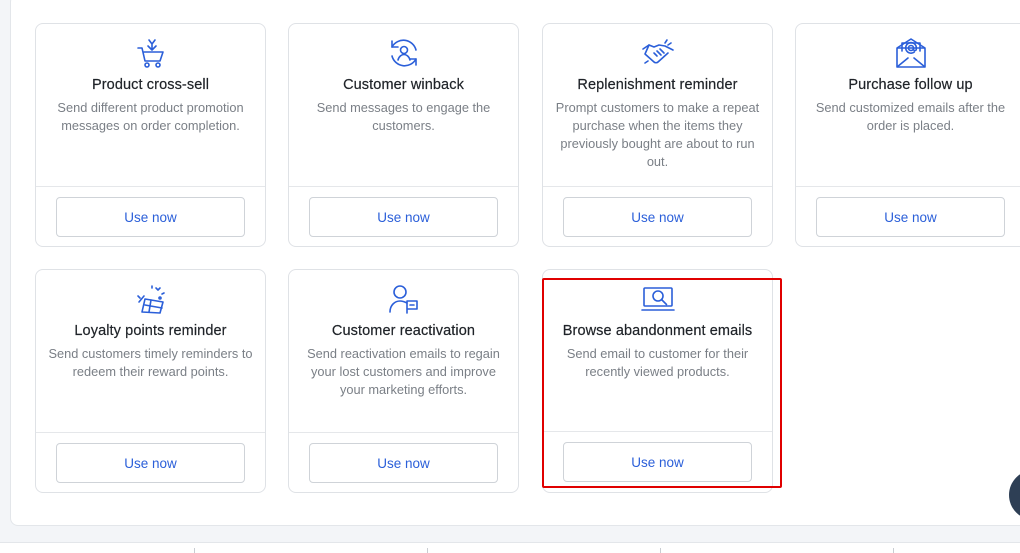 The width and height of the screenshot is (1020, 553). What do you see at coordinates (403, 85) in the screenshot?
I see `card-title: Customer winback` at bounding box center [403, 85].